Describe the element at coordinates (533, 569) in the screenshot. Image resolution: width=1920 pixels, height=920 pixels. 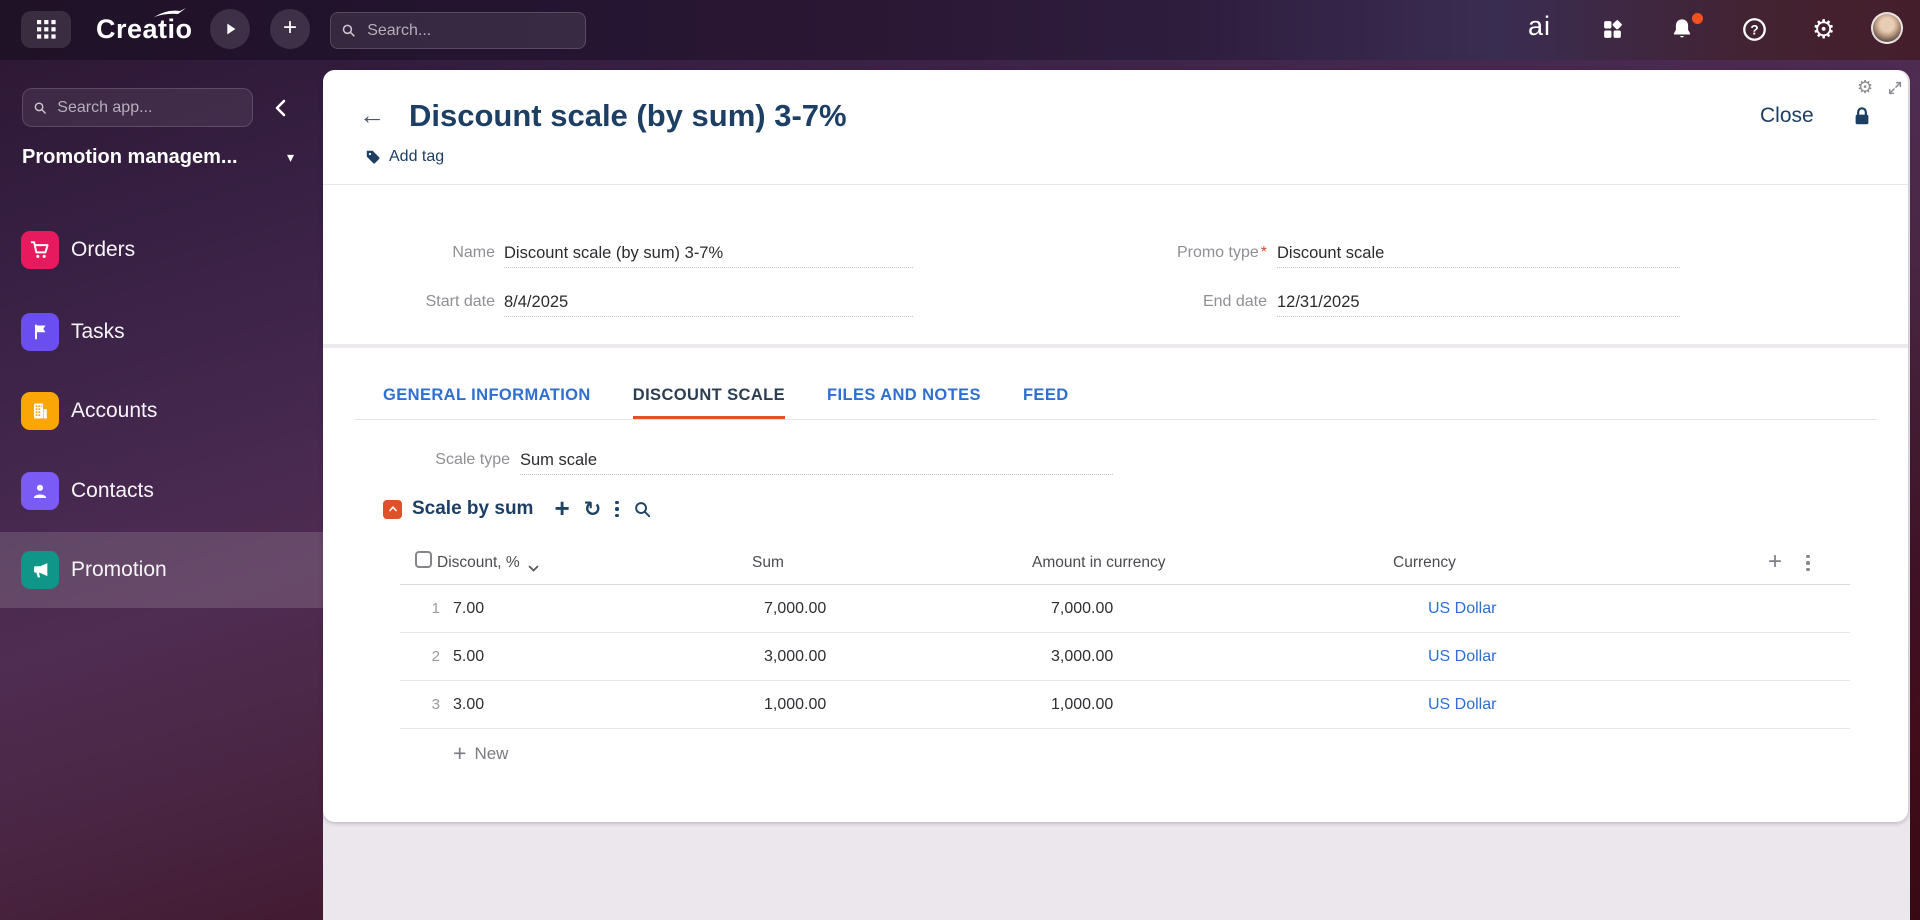
I see `sort-chevron-icon` at that location.